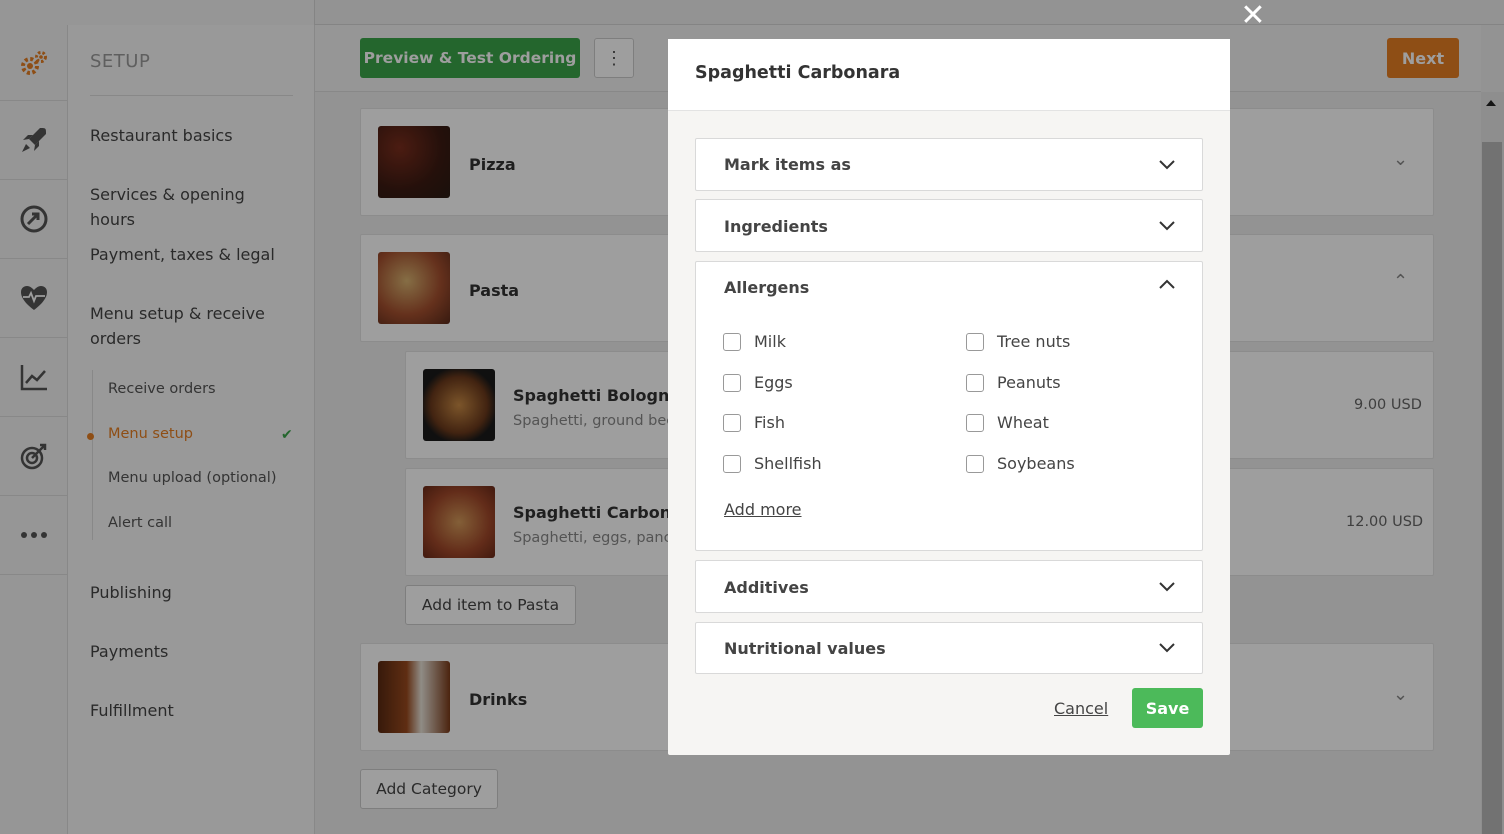 This screenshot has width=1504, height=834. Describe the element at coordinates (949, 75) in the screenshot. I see `modal-header: Spaghetti Carbonara` at that location.